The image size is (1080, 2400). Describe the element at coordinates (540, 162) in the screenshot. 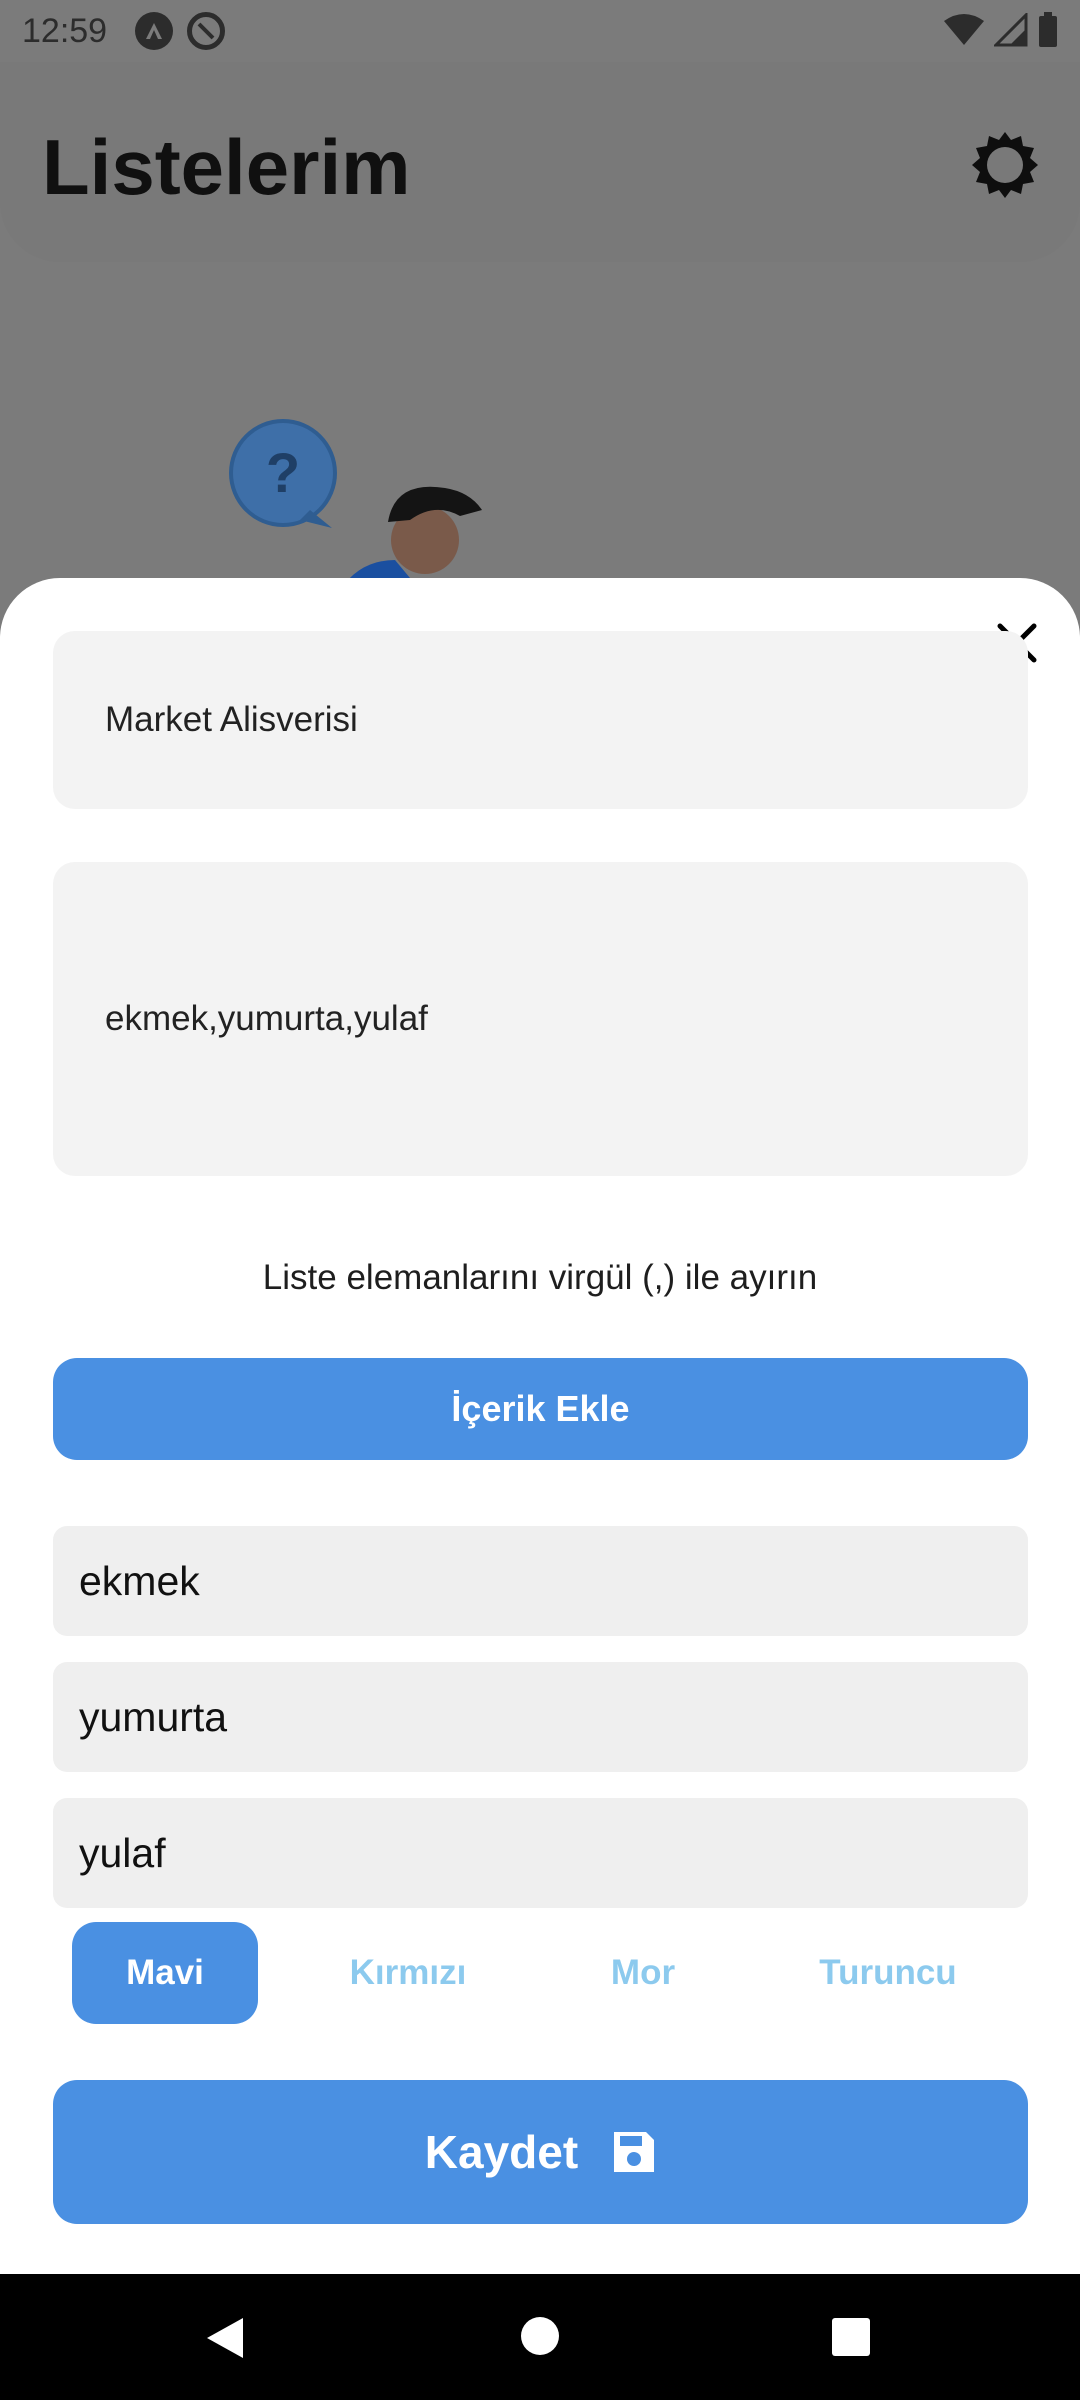

I see `app-header: Listelerim` at that location.